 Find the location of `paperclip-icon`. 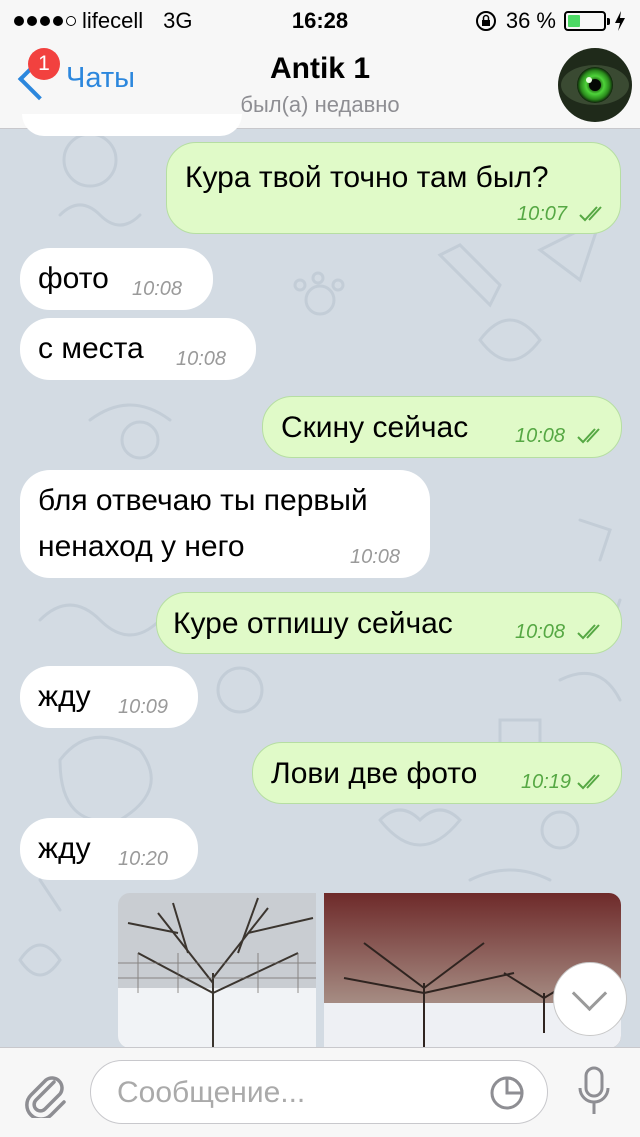

paperclip-icon is located at coordinates (45, 1093).